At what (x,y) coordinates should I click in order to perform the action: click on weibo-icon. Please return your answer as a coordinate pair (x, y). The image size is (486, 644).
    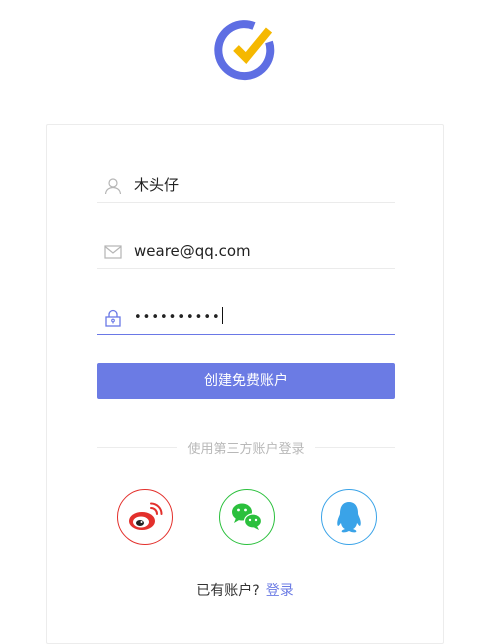
    Looking at the image, I should click on (146, 516).